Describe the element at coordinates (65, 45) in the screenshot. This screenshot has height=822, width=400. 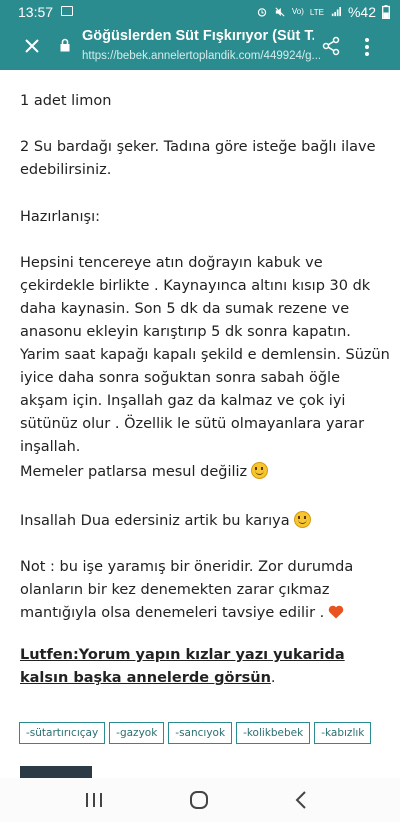
I see `lock-icon` at that location.